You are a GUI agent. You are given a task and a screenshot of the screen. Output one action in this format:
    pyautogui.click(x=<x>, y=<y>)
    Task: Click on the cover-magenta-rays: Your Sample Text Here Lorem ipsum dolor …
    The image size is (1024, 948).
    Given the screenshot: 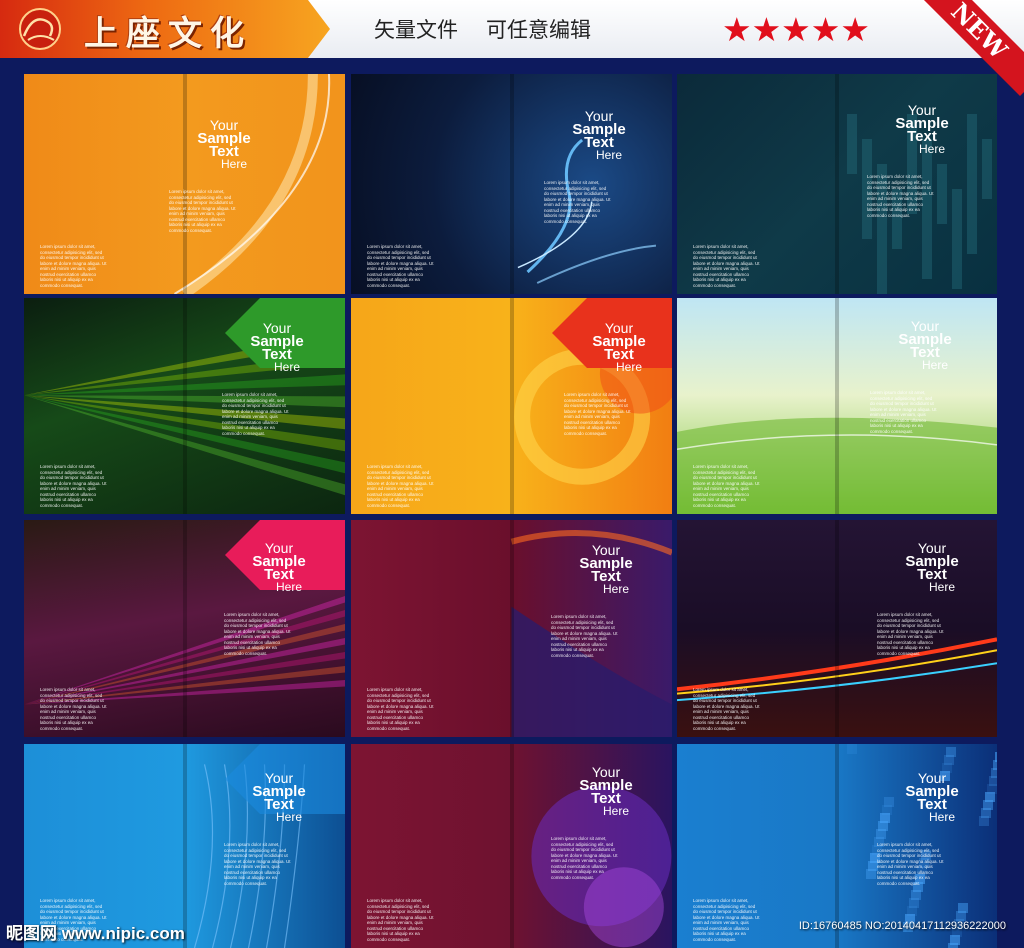 What is the action you would take?
    pyautogui.click(x=184, y=628)
    